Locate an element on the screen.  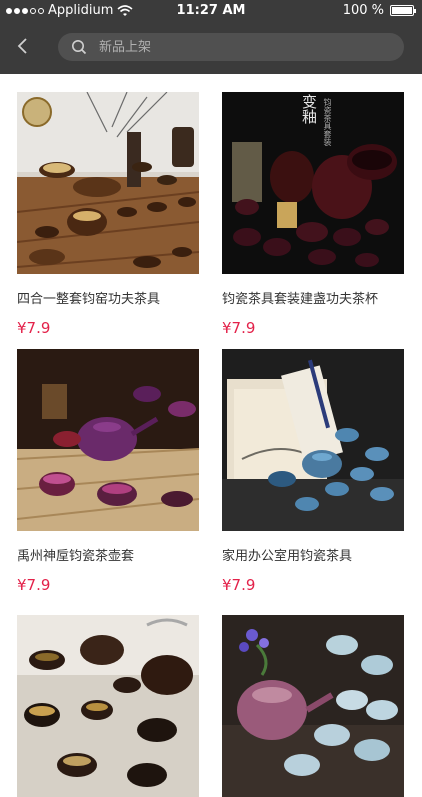
search-bar is located at coordinates (231, 47).